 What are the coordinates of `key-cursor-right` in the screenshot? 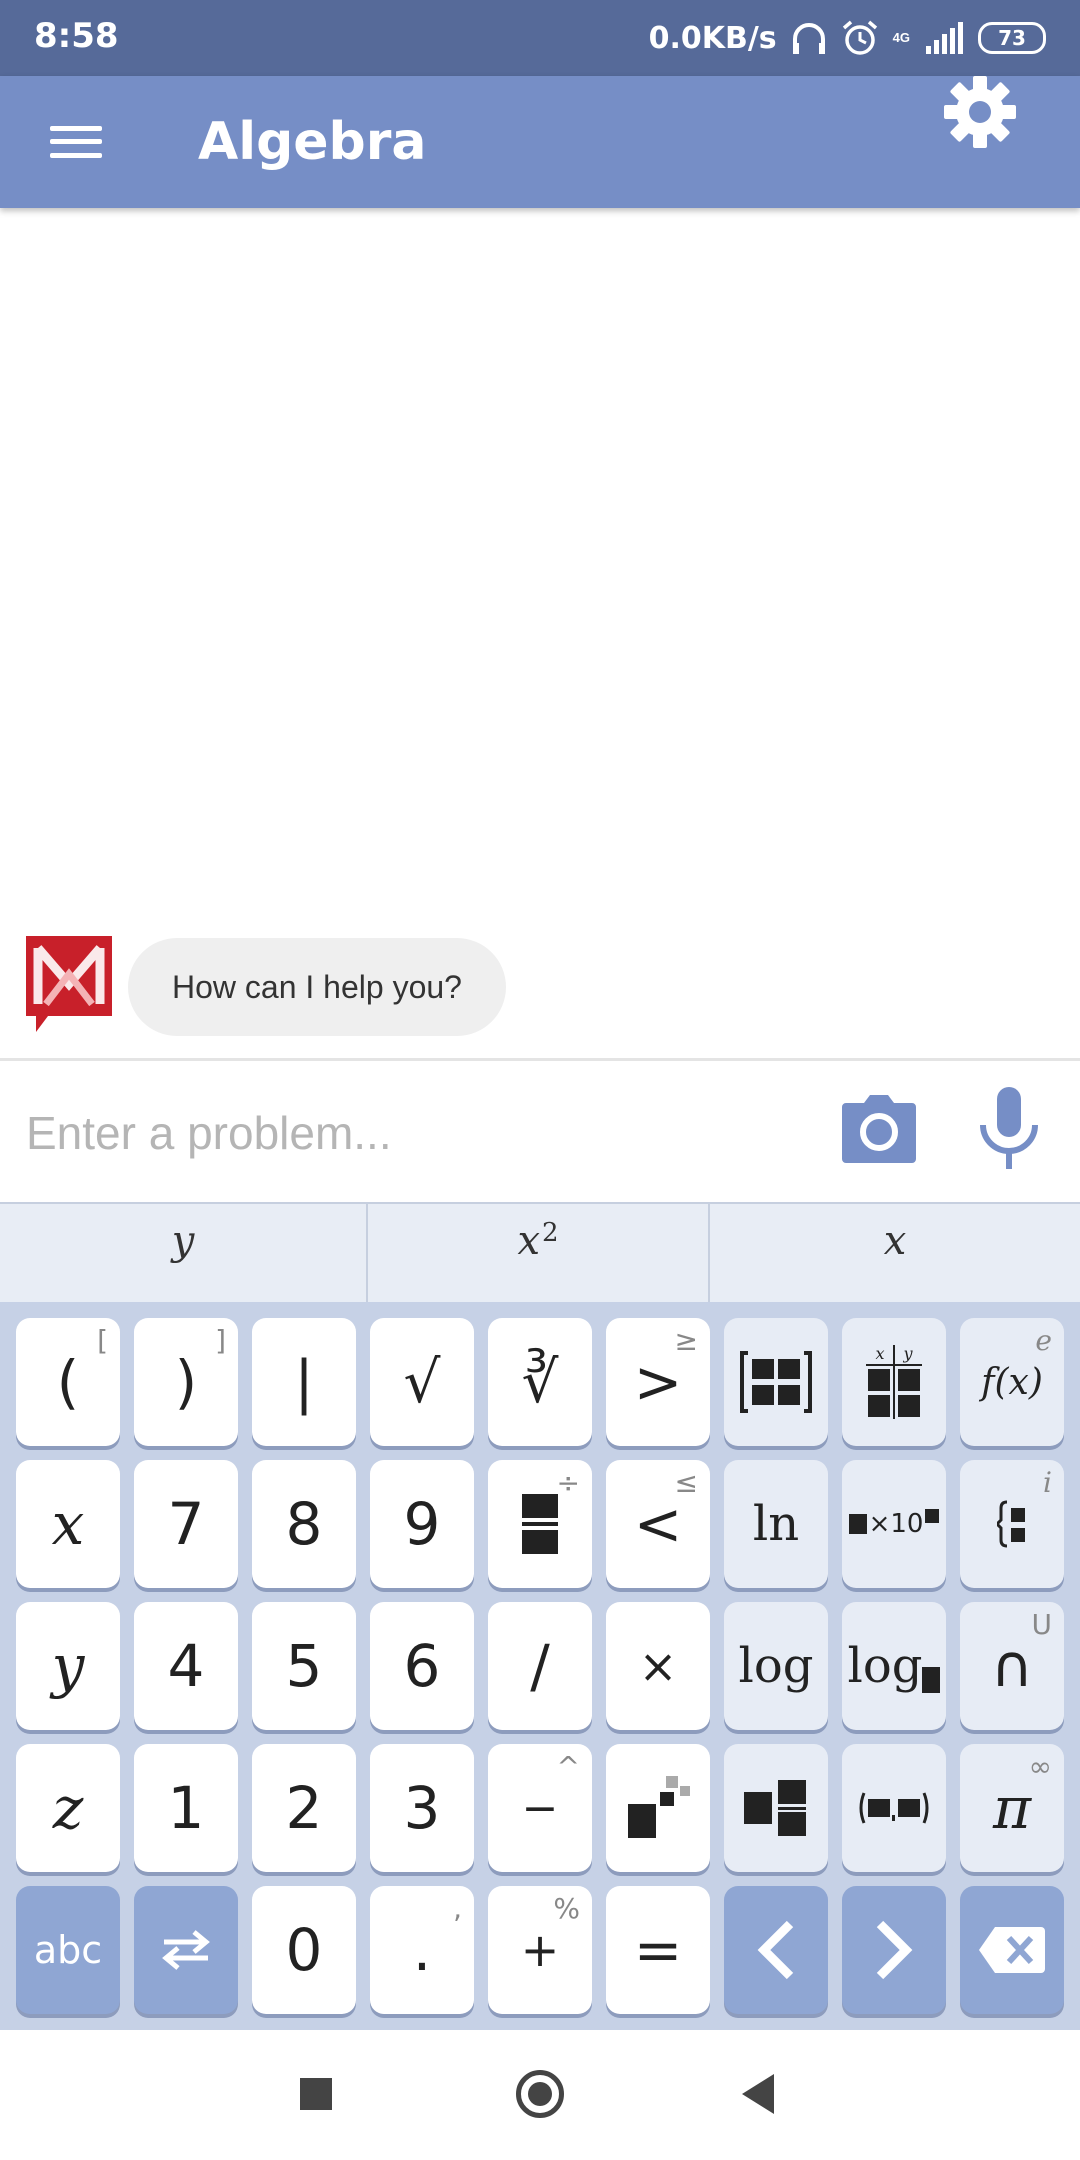 It's located at (894, 1950).